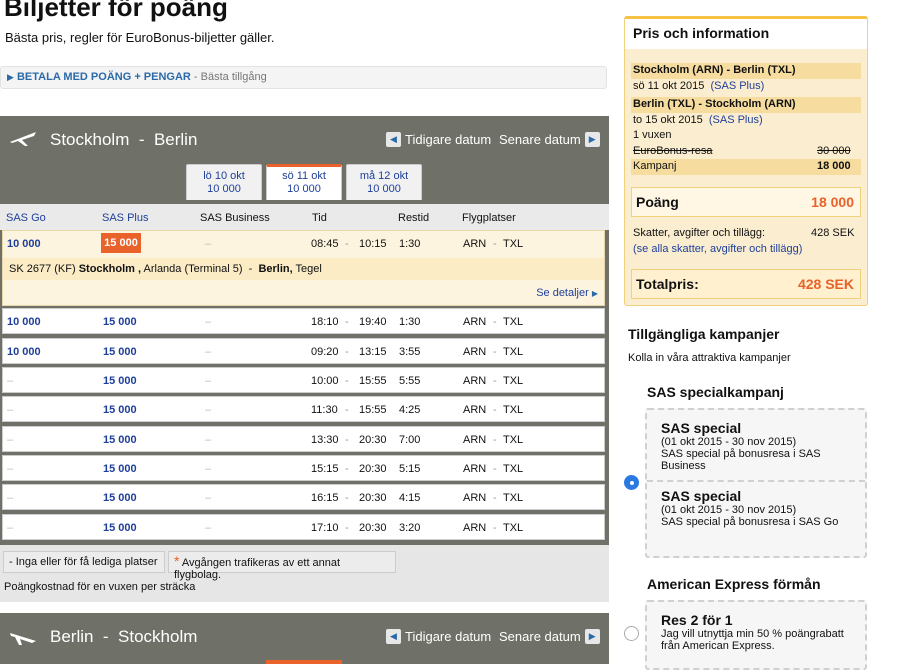 The image size is (900, 670). What do you see at coordinates (410, 469) in the screenshot?
I see `duration: 5:15` at bounding box center [410, 469].